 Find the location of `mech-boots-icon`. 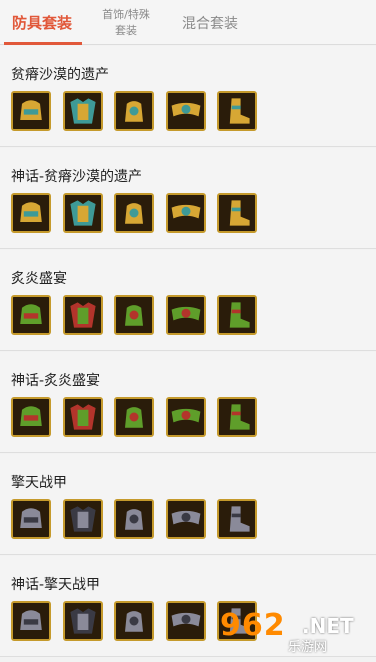

mech-boots-icon is located at coordinates (237, 519).